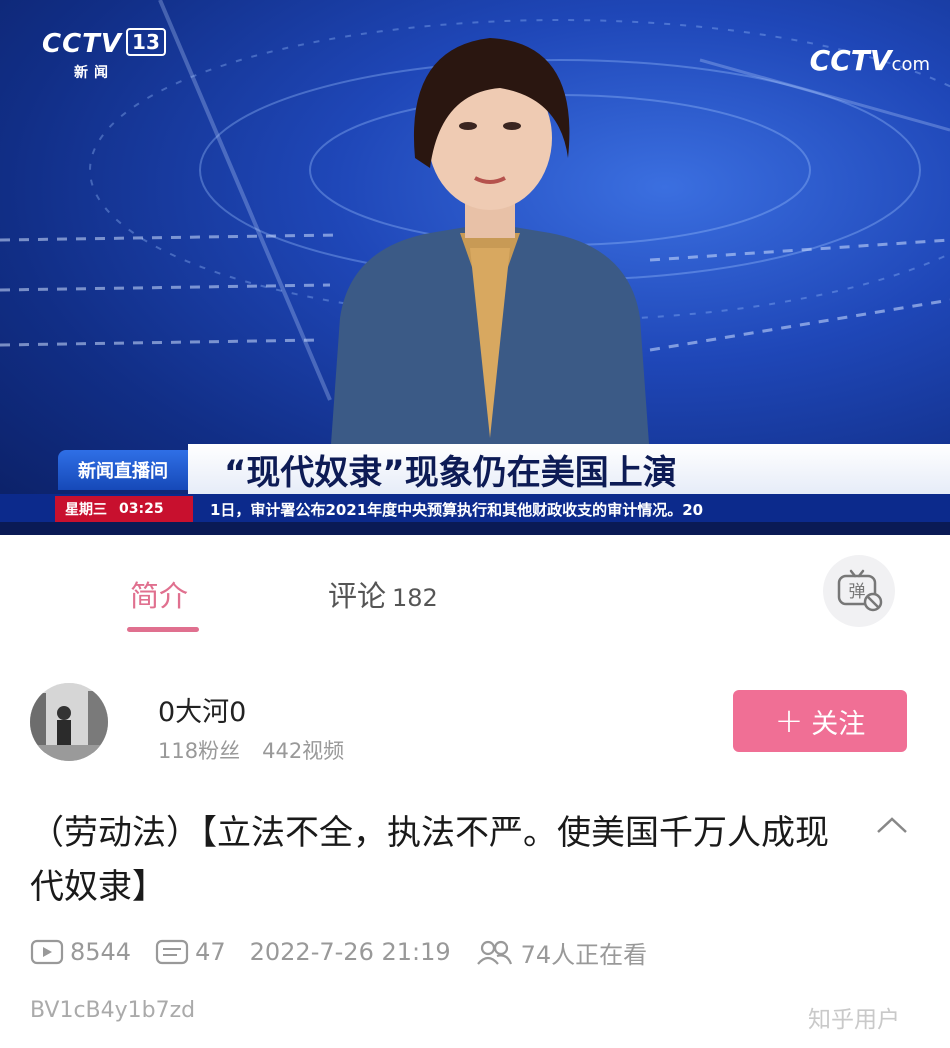 The height and width of the screenshot is (1048, 950). I want to click on svg-text: 弹, so click(857, 592).